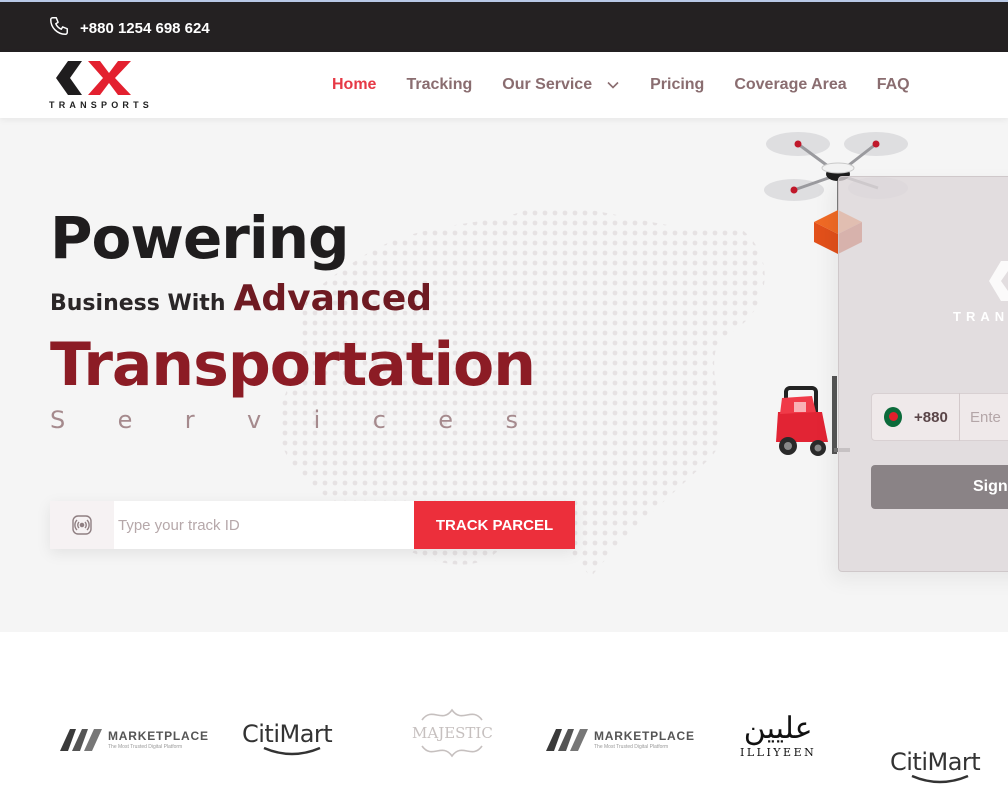 The image size is (1008, 806). I want to click on services-letter: v, so click(254, 420).